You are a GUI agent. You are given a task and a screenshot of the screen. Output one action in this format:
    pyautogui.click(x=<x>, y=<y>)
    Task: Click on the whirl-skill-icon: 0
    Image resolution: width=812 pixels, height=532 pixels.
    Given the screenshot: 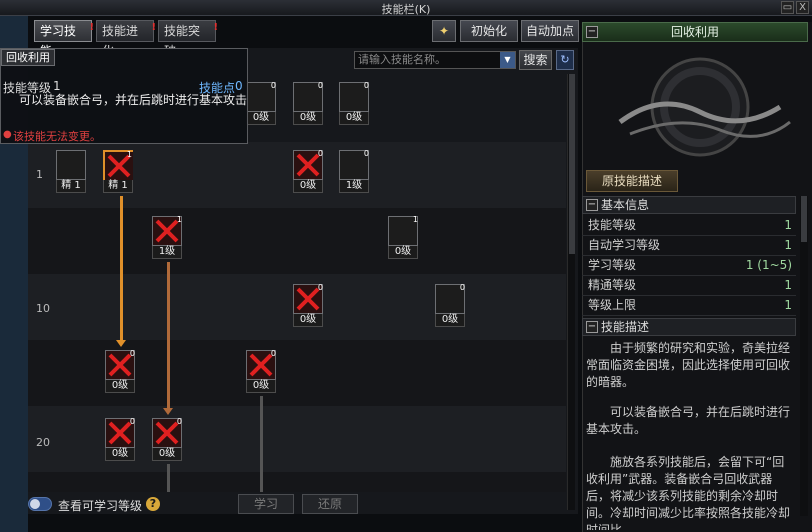 What is the action you would take?
    pyautogui.click(x=450, y=299)
    